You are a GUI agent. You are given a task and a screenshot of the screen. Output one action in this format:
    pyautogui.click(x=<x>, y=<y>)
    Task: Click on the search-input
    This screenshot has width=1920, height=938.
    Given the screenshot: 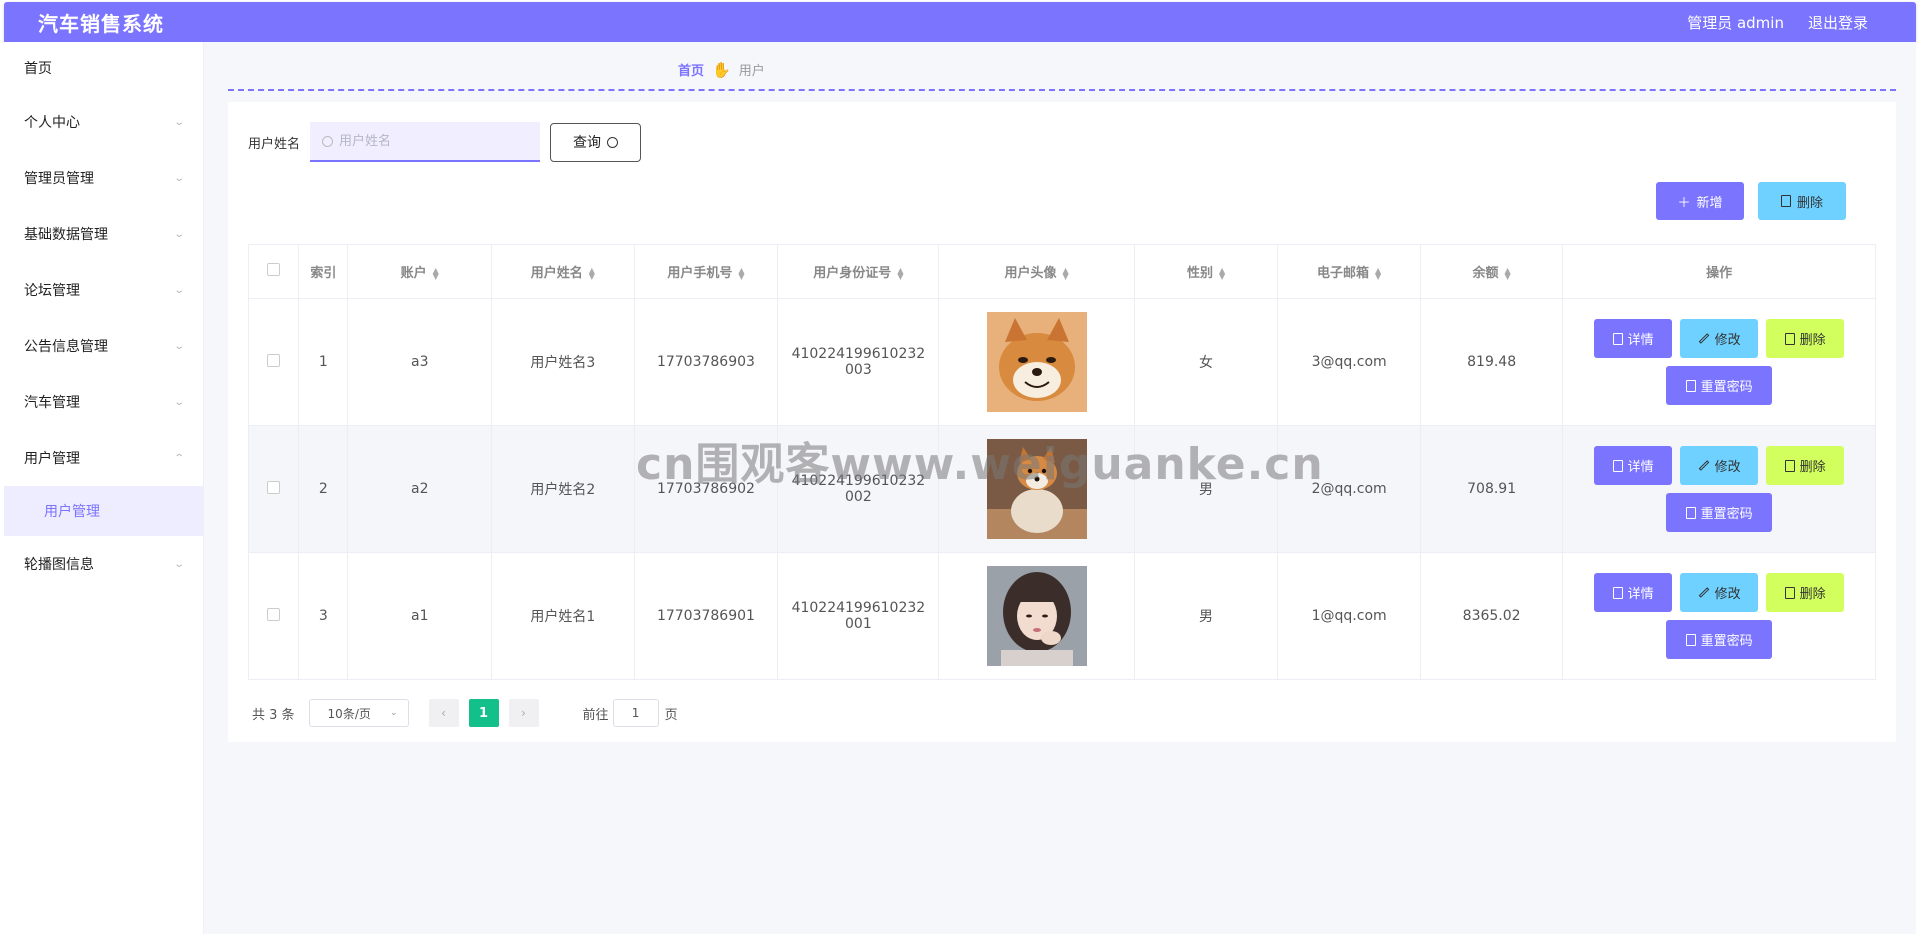 What is the action you would take?
    pyautogui.click(x=429, y=141)
    